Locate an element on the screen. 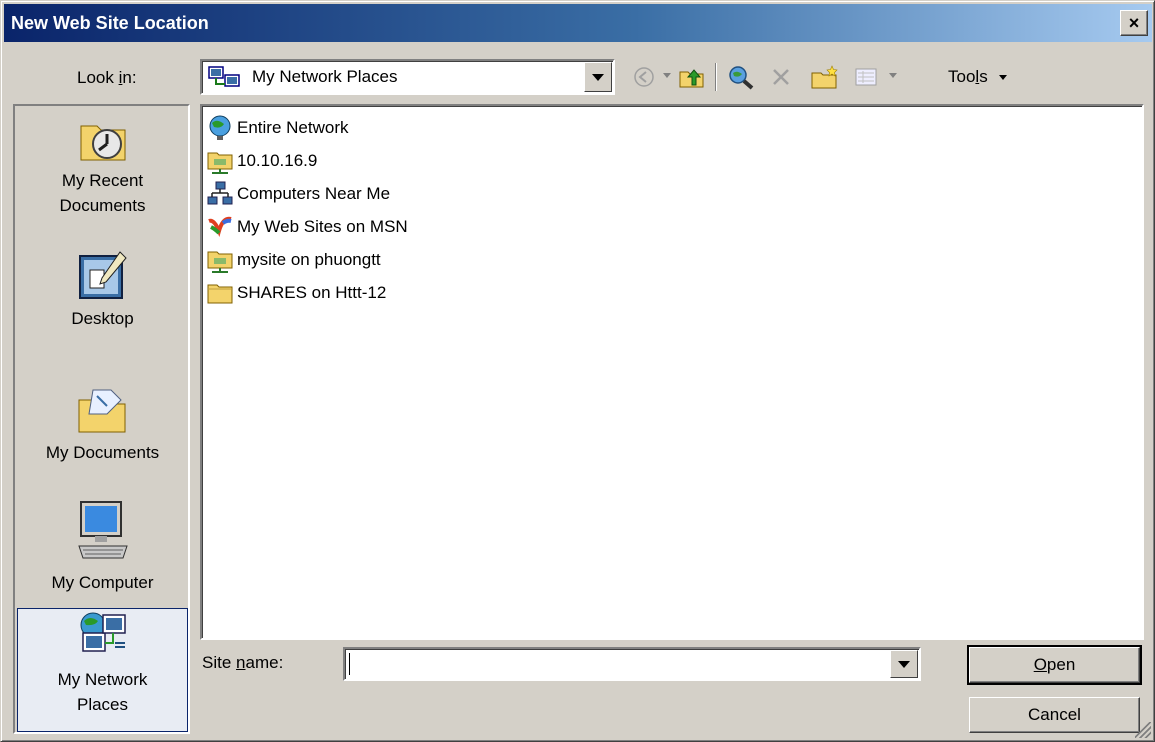  cancel-button-label: Cancel is located at coordinates (1054, 714).